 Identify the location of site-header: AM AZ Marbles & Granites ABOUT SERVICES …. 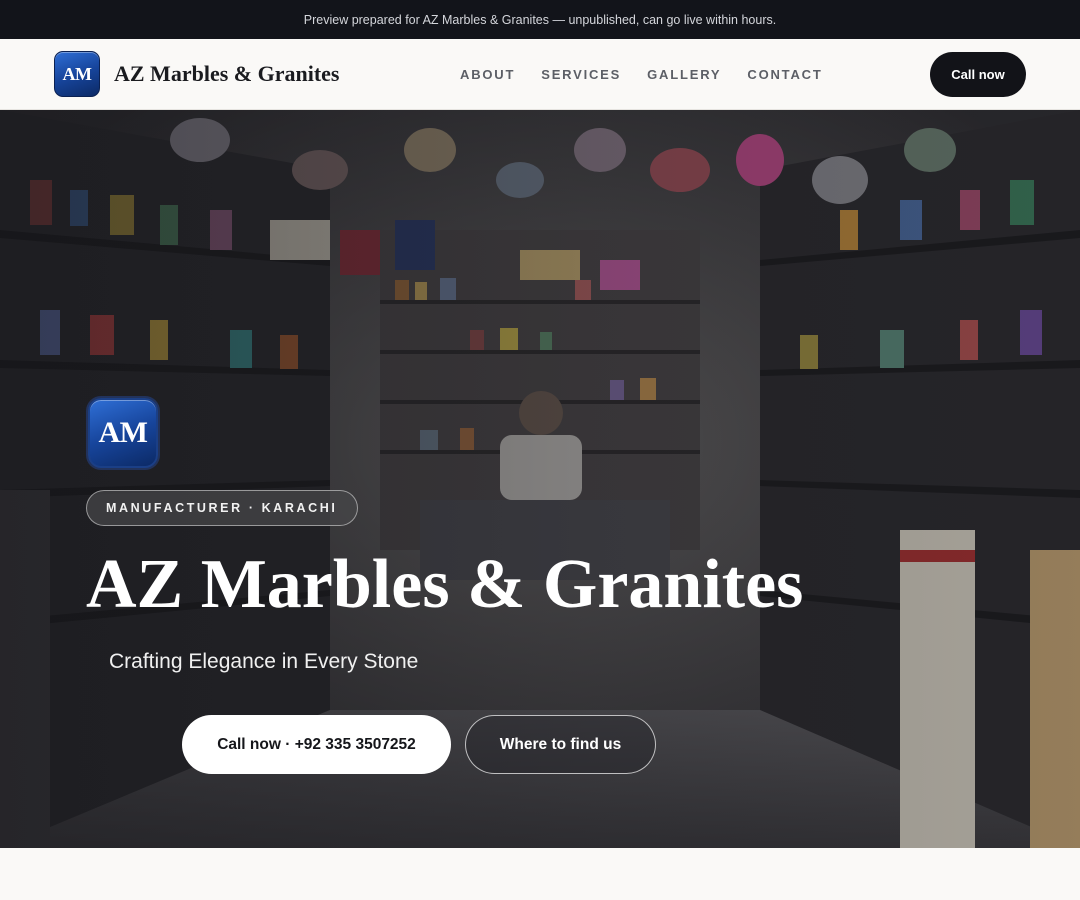
(540, 74).